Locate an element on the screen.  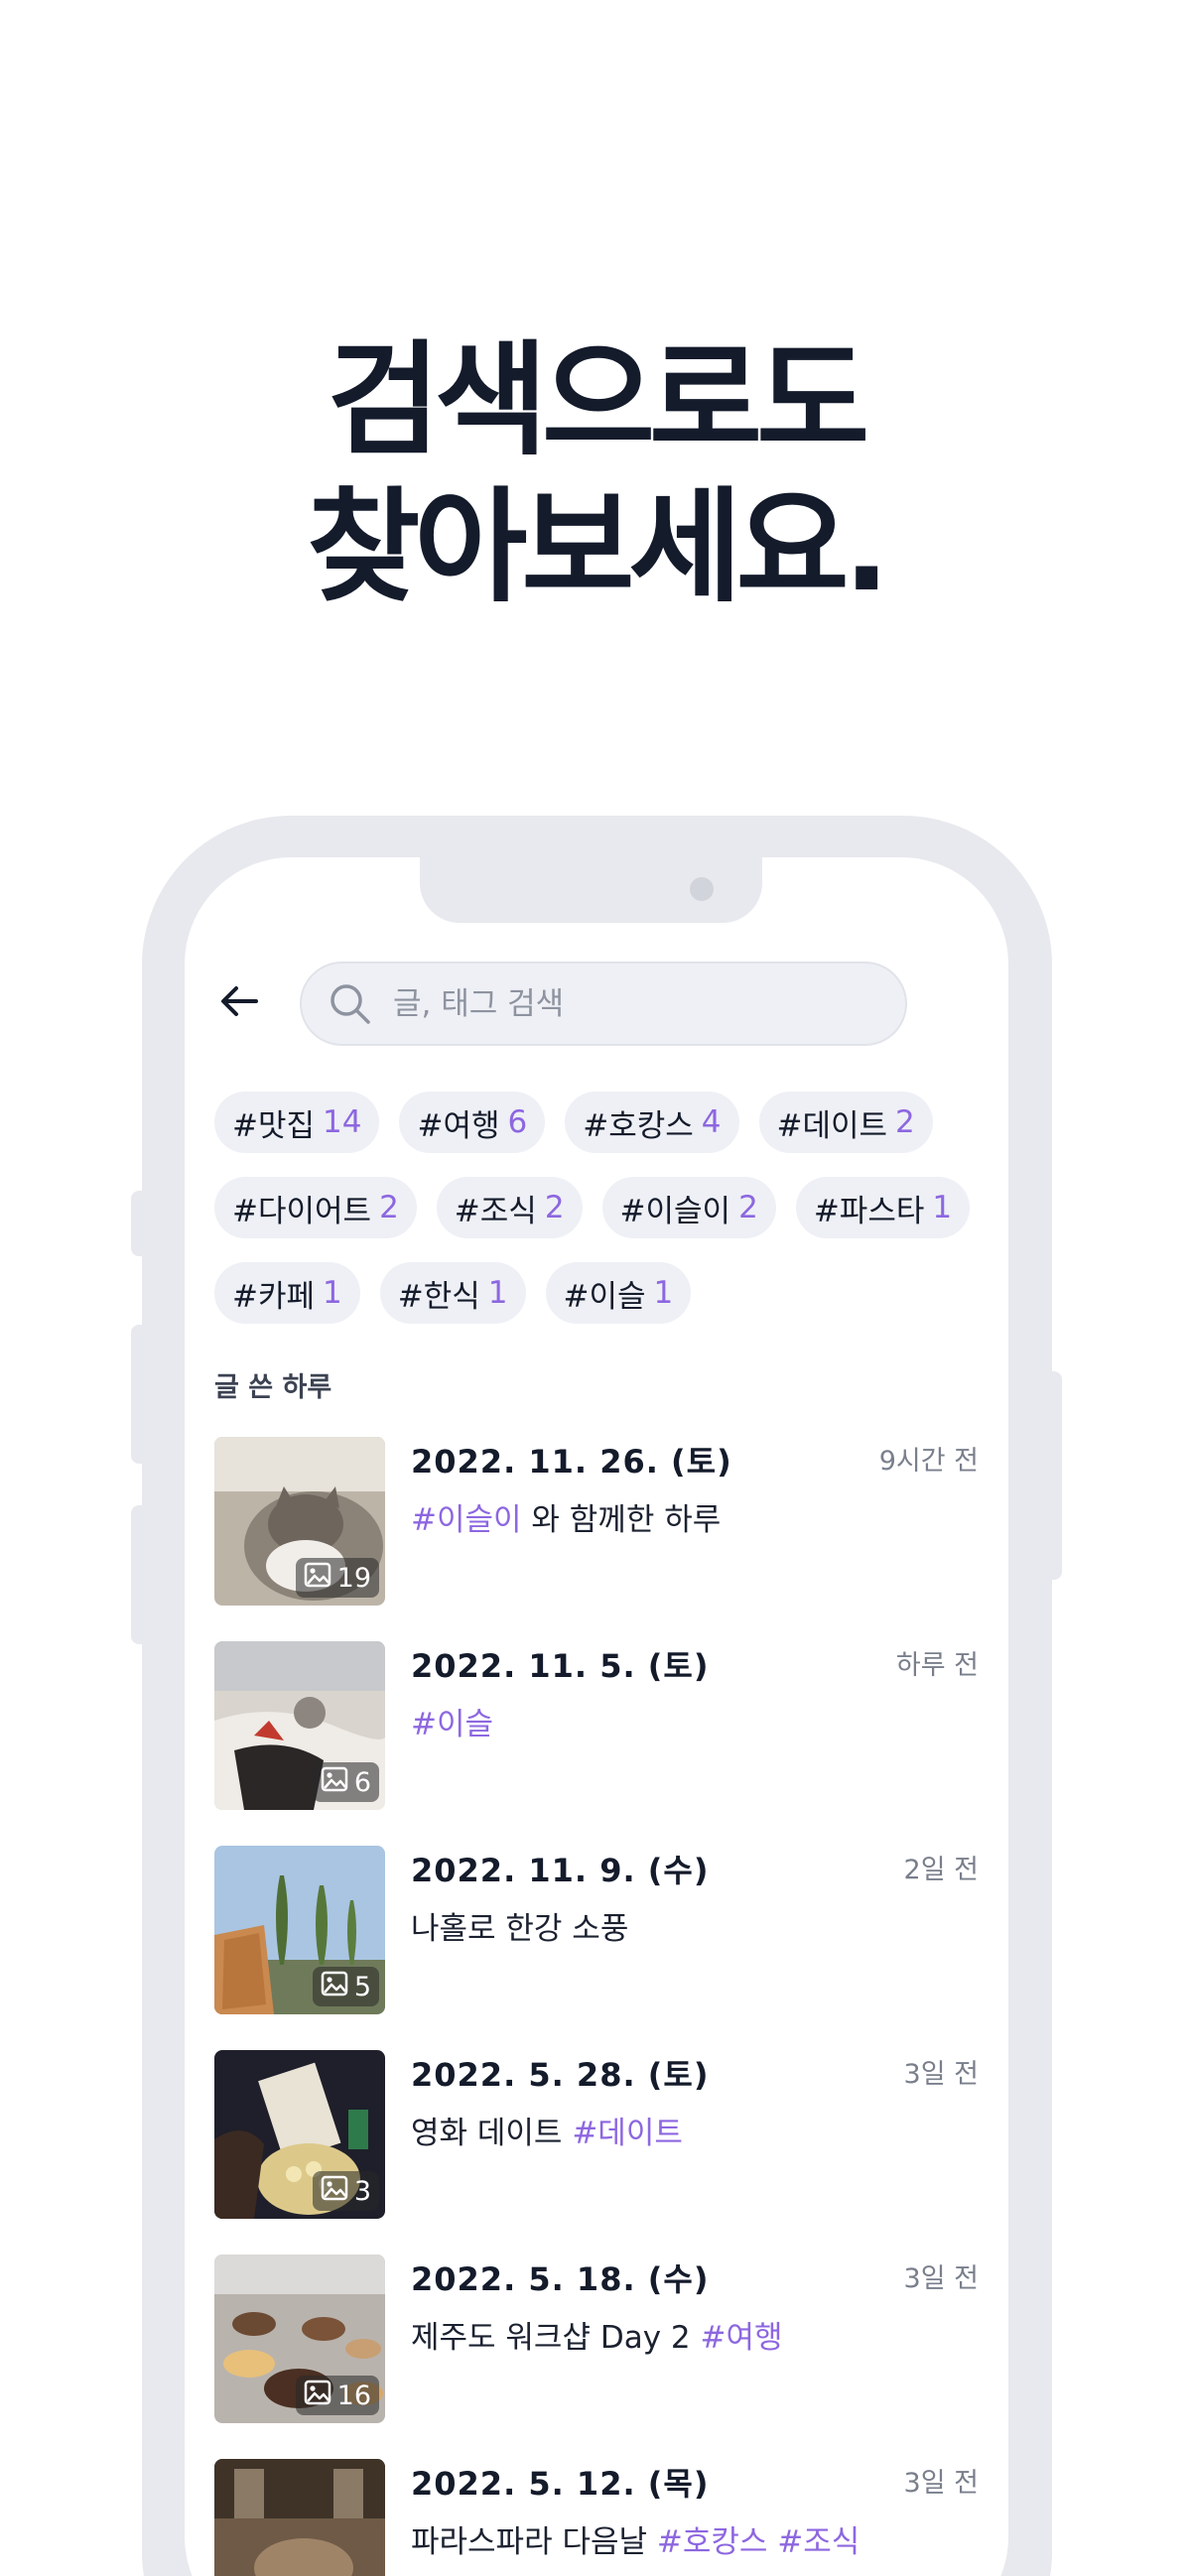
post-date: 2022. 11. 9. (수) is located at coordinates (560, 1871).